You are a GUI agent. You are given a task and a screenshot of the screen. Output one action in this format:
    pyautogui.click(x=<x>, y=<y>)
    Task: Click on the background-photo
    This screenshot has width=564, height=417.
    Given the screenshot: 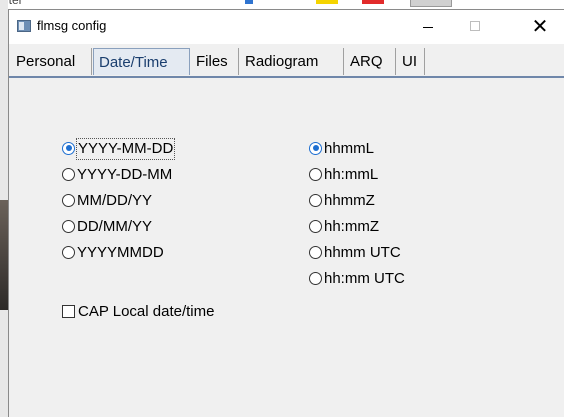 What is the action you would take?
    pyautogui.click(x=4, y=255)
    